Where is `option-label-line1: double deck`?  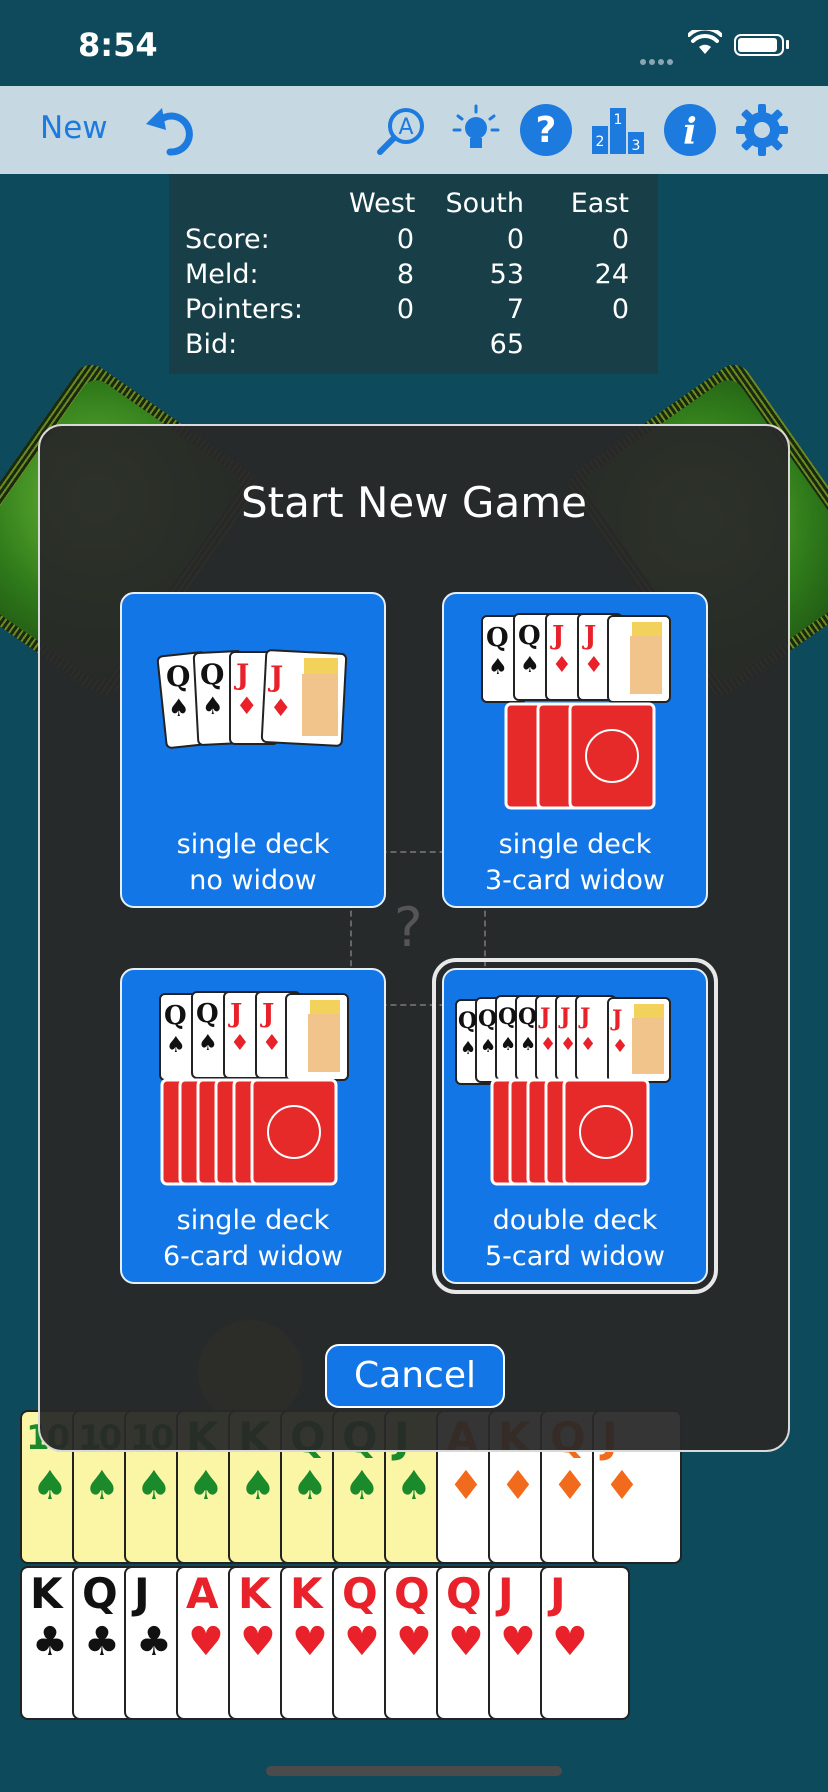 option-label-line1: double deck is located at coordinates (575, 1220).